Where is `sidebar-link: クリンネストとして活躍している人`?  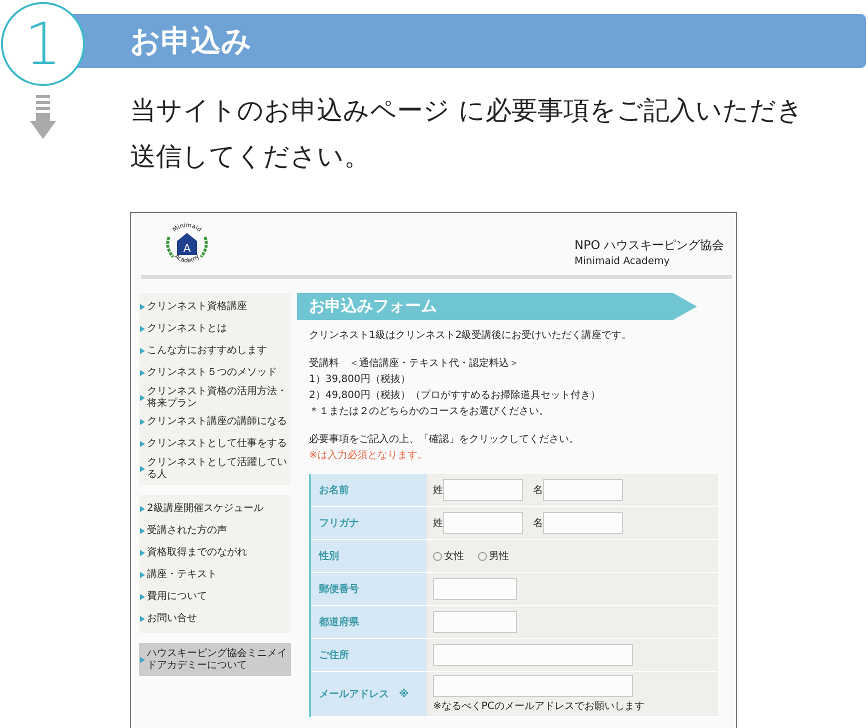
sidebar-link: クリンネストとして活躍している人 is located at coordinates (215, 468).